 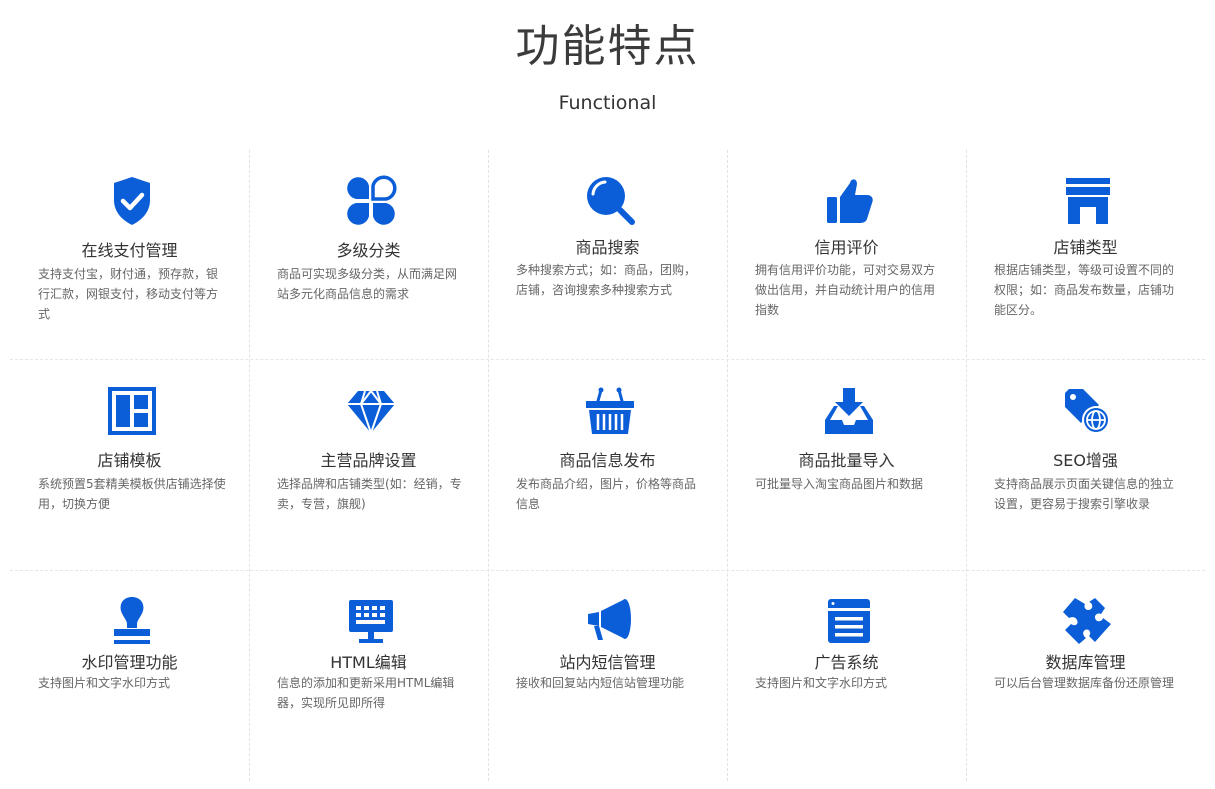 What do you see at coordinates (1084, 290) in the screenshot?
I see `feature-description: 根据店铺类型，等级可设置不同的权限；如：商品发布数量，店铺功能区分。` at bounding box center [1084, 290].